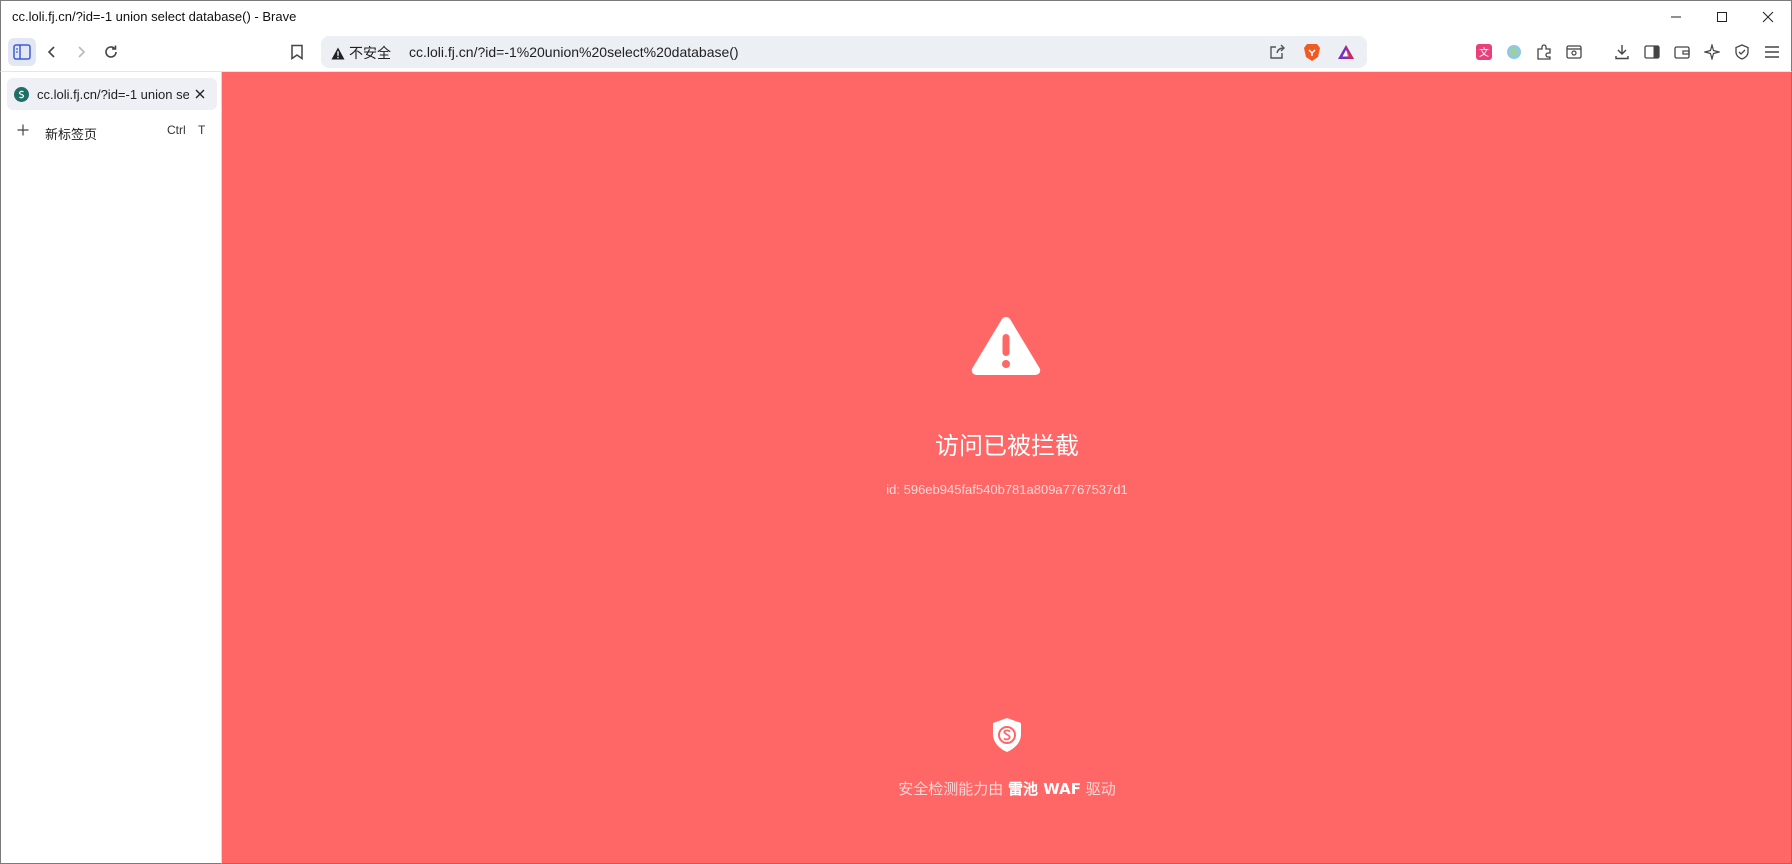  What do you see at coordinates (1007, 735) in the screenshot?
I see `waf-shield-icon` at bounding box center [1007, 735].